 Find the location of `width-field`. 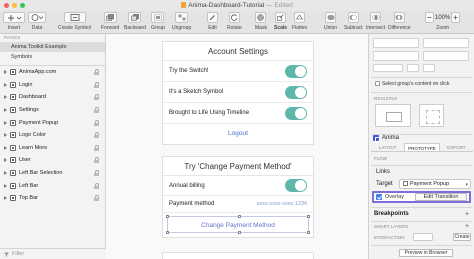

width-field is located at coordinates (396, 56).